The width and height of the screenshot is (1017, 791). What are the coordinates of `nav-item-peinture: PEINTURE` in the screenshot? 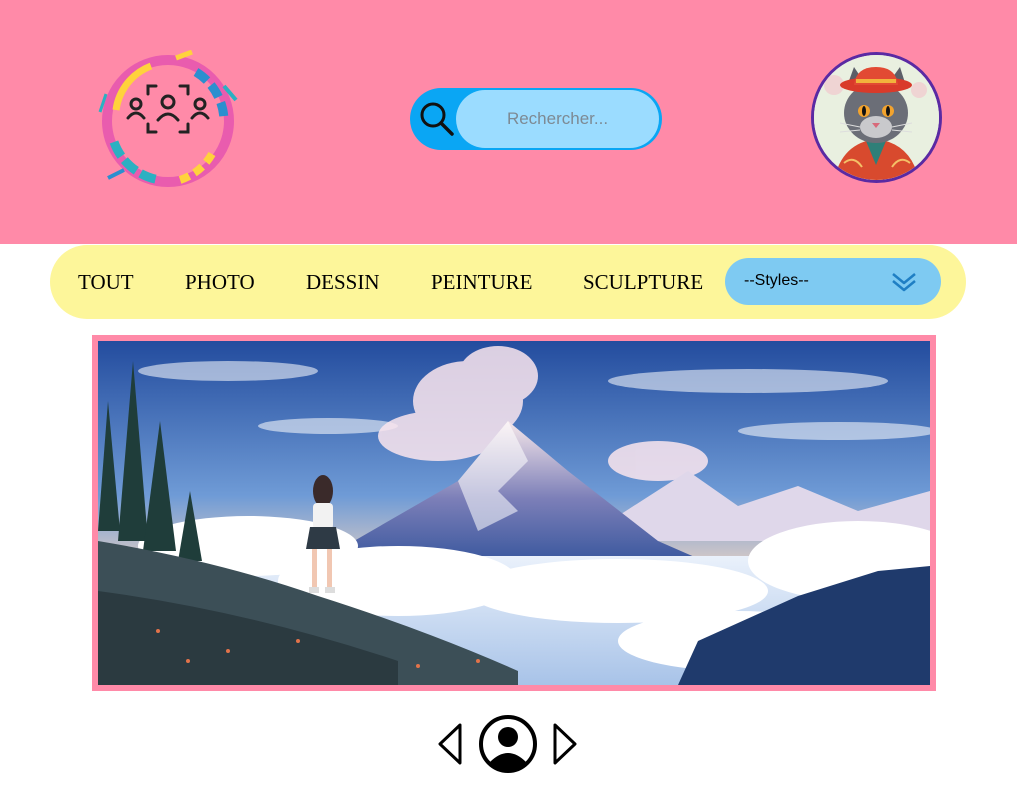 It's located at (482, 282).